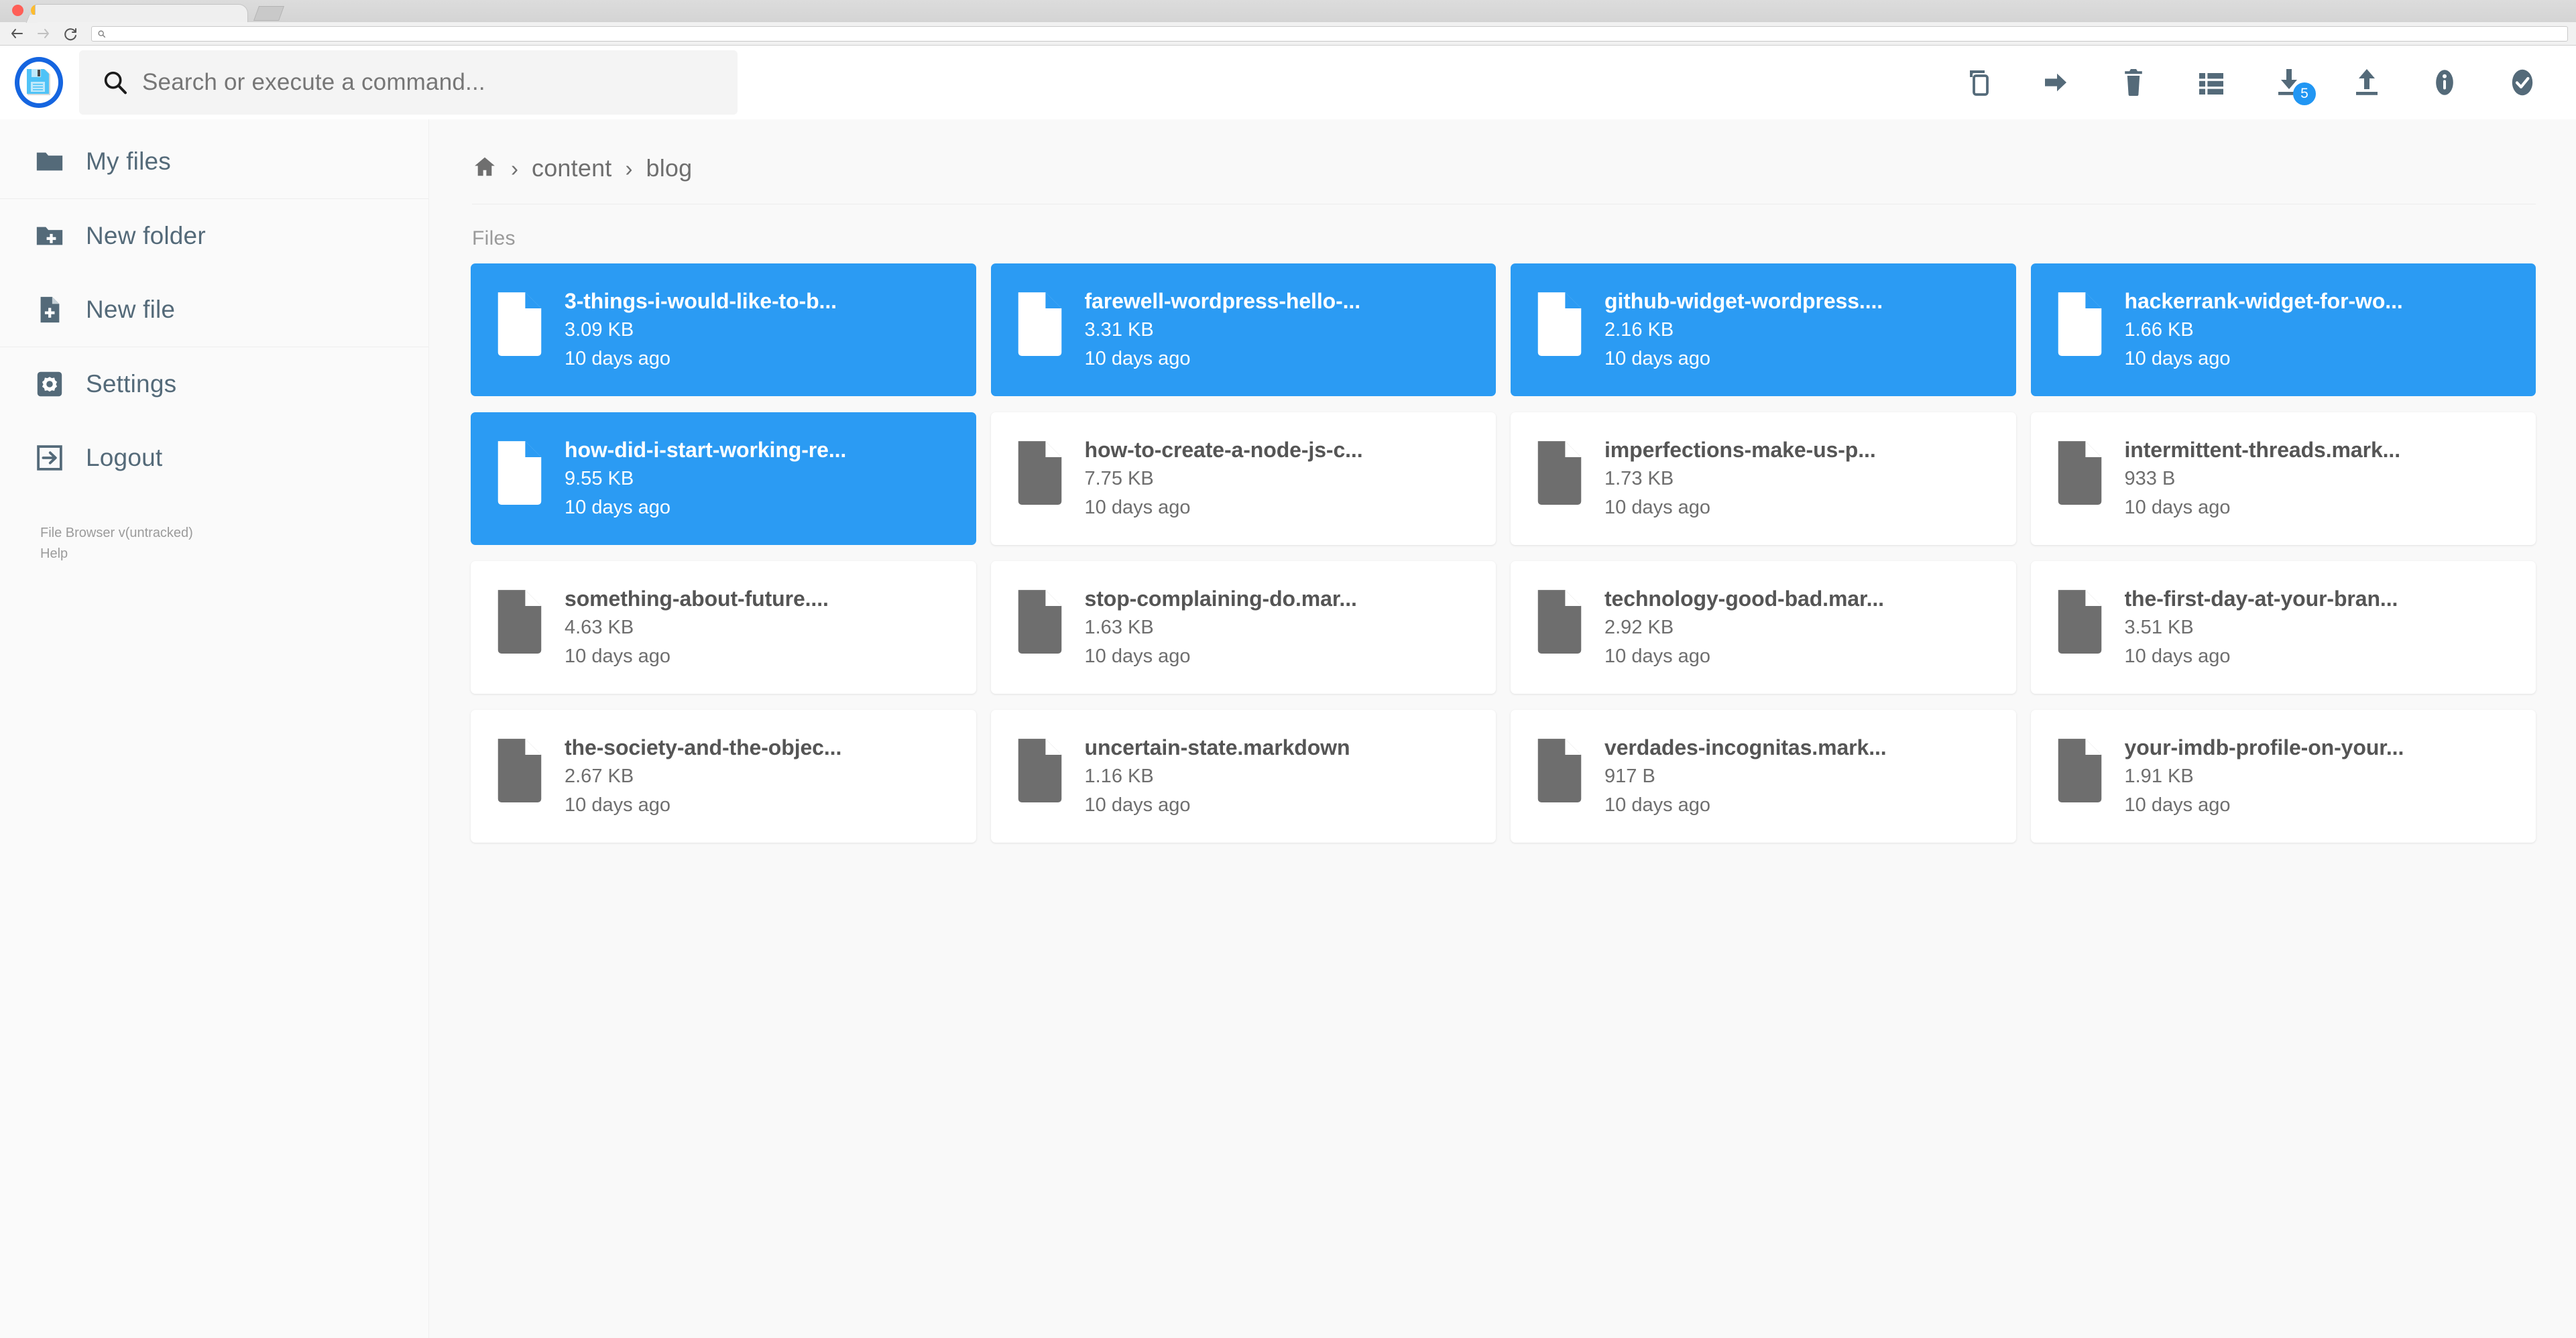 This screenshot has height=1338, width=2576. Describe the element at coordinates (116, 533) in the screenshot. I see `app-version: File Browser v(untracked)` at that location.